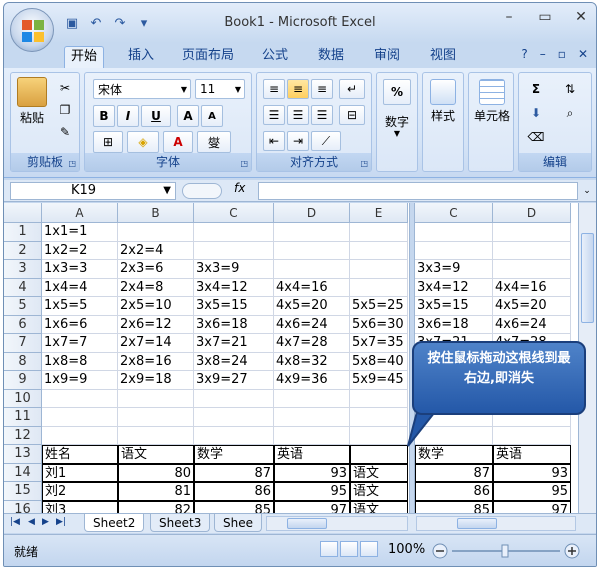  Describe the element at coordinates (23, 213) in the screenshot. I see `select-all-corner` at that location.